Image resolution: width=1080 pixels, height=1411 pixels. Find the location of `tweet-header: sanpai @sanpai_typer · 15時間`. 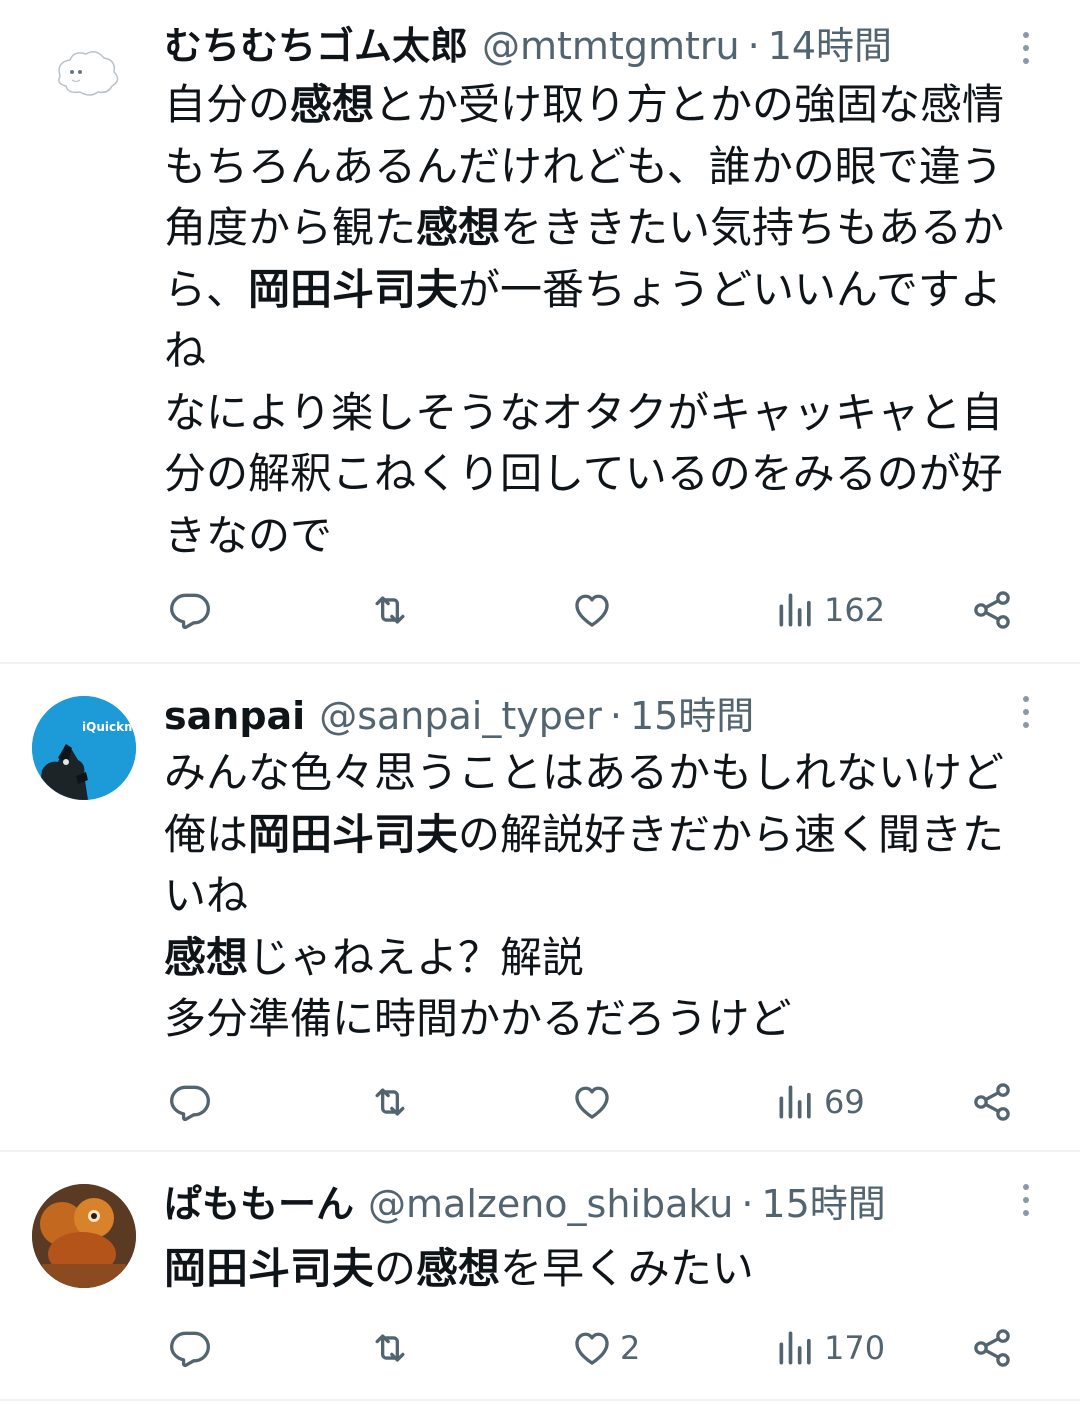

tweet-header: sanpai @sanpai_typer · 15時間 is located at coordinates (582, 716).